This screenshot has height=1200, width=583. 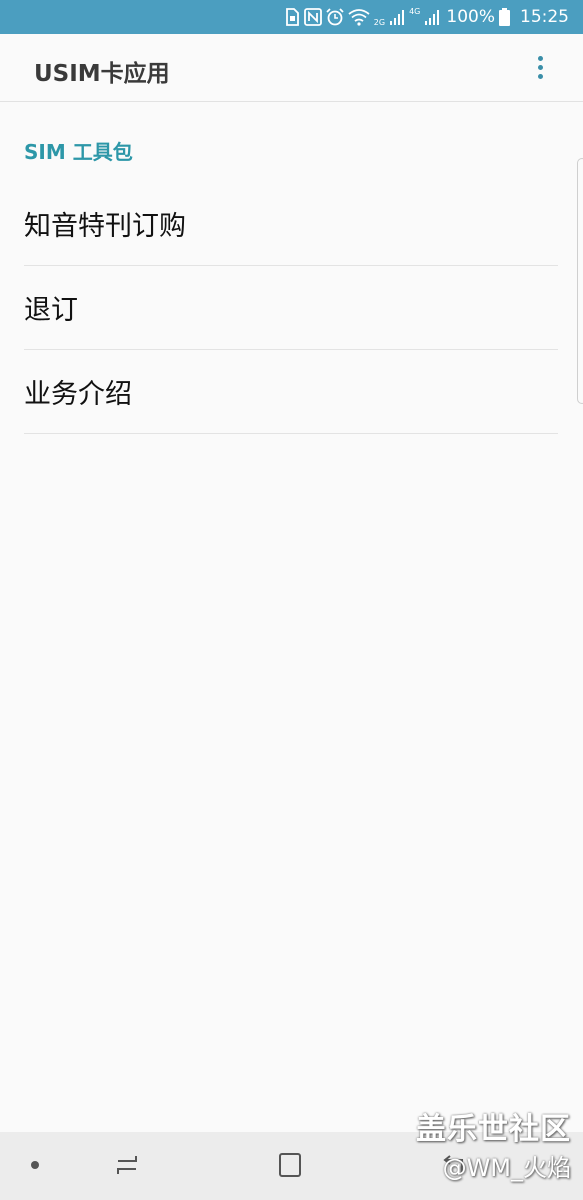 I want to click on status-icons: 2G 4G 100% 15:25, so click(x=426, y=17).